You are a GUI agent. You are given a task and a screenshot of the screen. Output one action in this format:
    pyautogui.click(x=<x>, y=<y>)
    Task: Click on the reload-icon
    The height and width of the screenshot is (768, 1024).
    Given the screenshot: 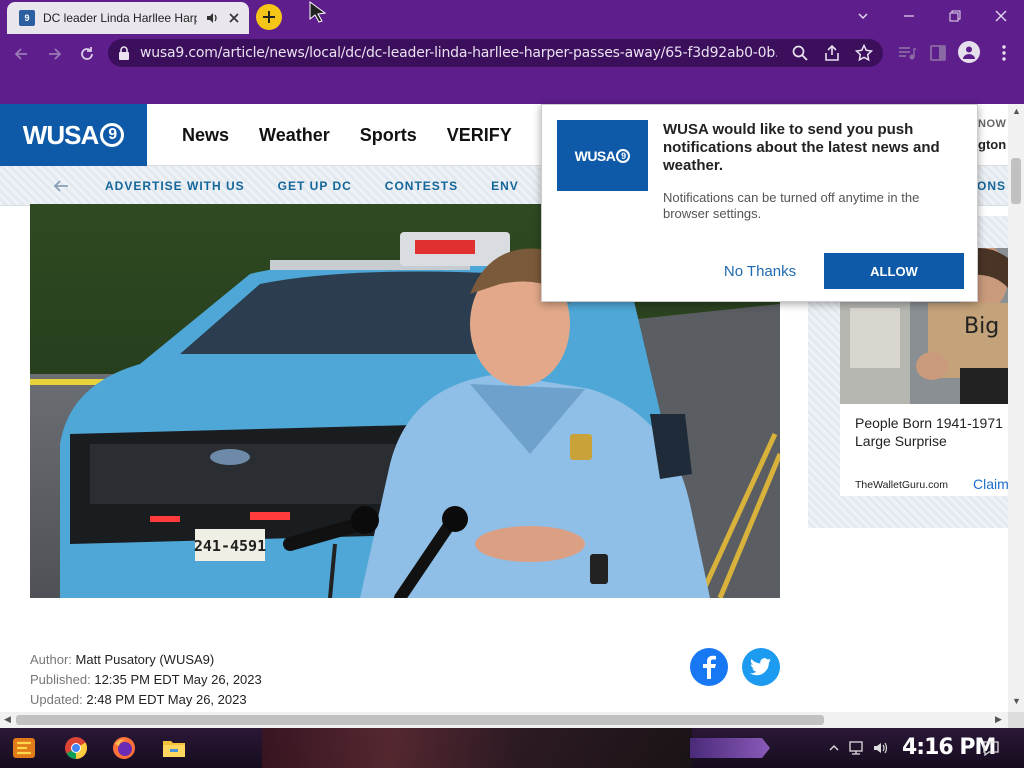 What is the action you would take?
    pyautogui.click(x=87, y=54)
    